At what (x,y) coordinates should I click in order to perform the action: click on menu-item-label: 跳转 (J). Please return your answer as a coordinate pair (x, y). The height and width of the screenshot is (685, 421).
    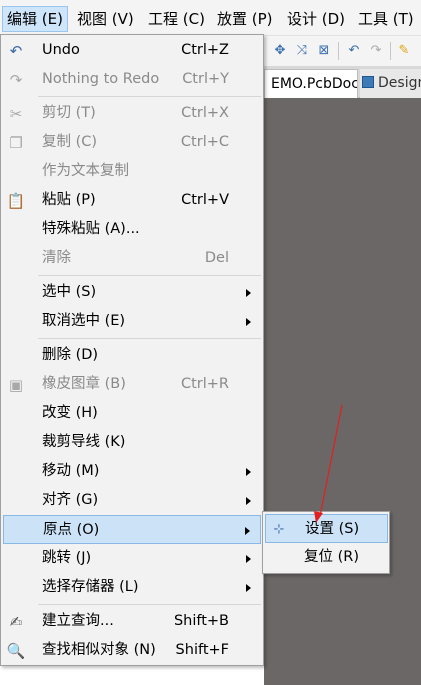
    Looking at the image, I should click on (67, 558).